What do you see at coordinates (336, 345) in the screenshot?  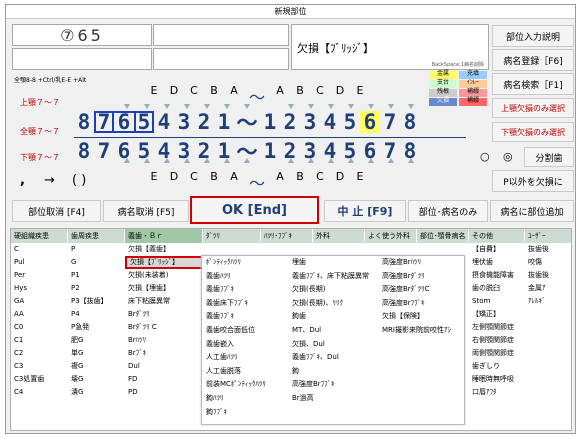 I see `popup-item: 欠損、Dul` at bounding box center [336, 345].